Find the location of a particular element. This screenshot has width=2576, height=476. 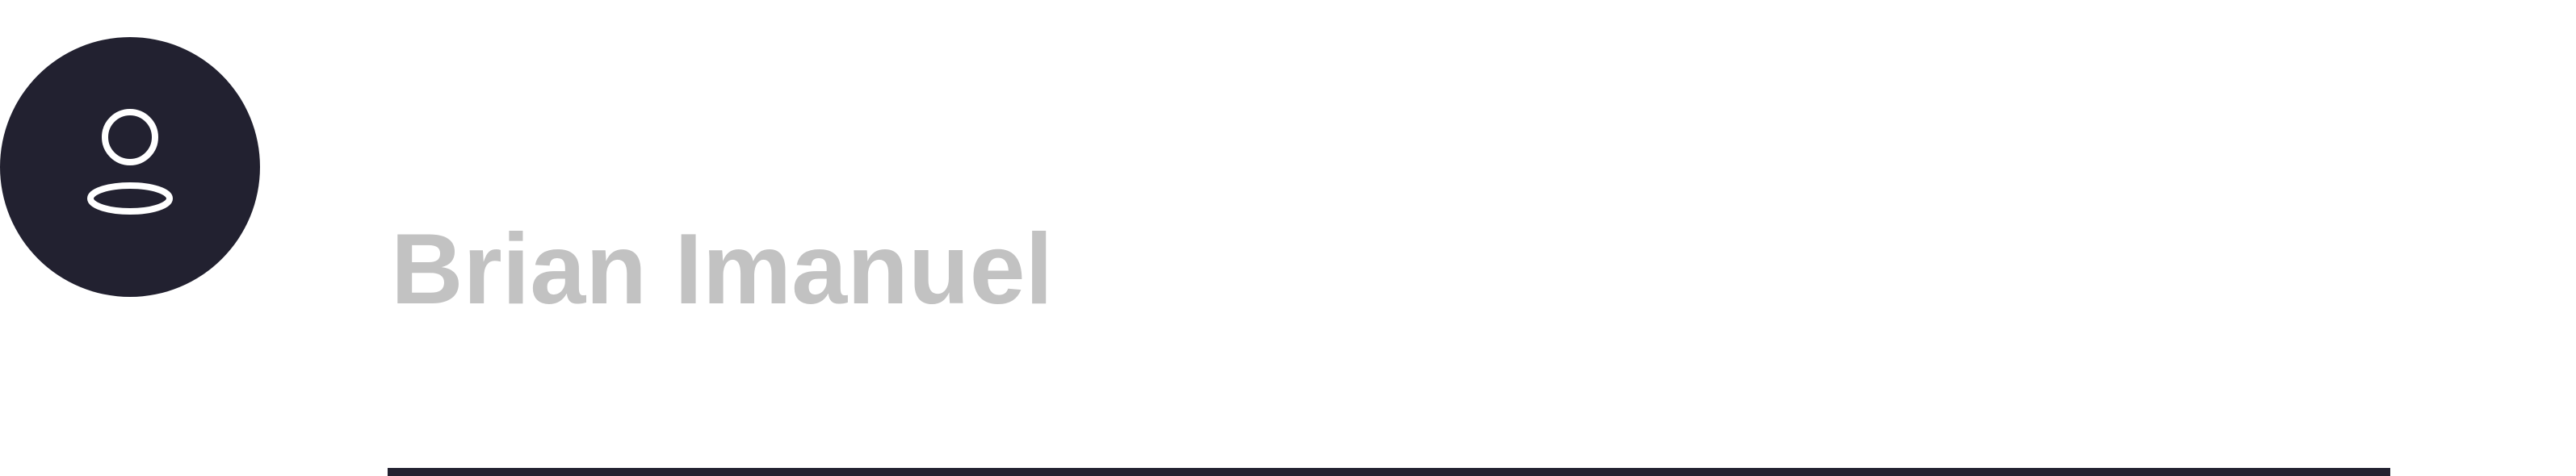

user-icon is located at coordinates (130, 162).